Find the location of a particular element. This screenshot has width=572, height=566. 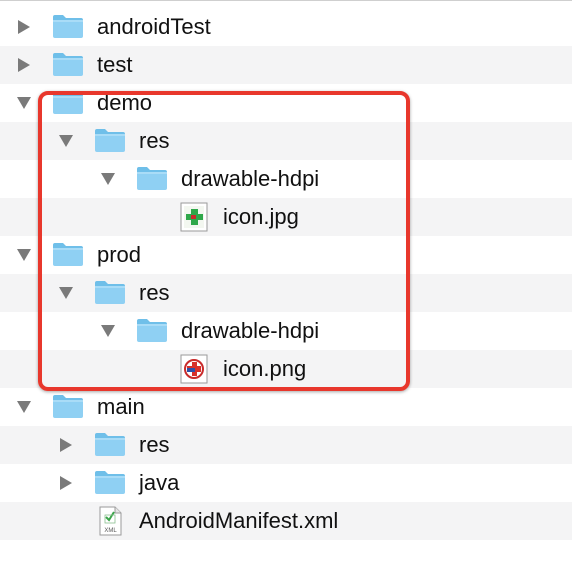

tree-row-label: icon.jpg is located at coordinates (261, 216).